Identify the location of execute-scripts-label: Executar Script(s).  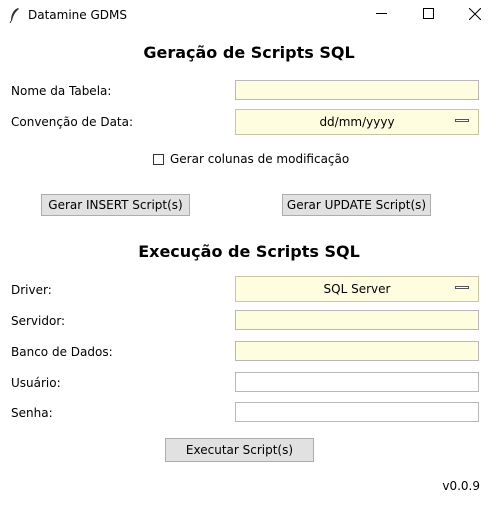
(239, 450).